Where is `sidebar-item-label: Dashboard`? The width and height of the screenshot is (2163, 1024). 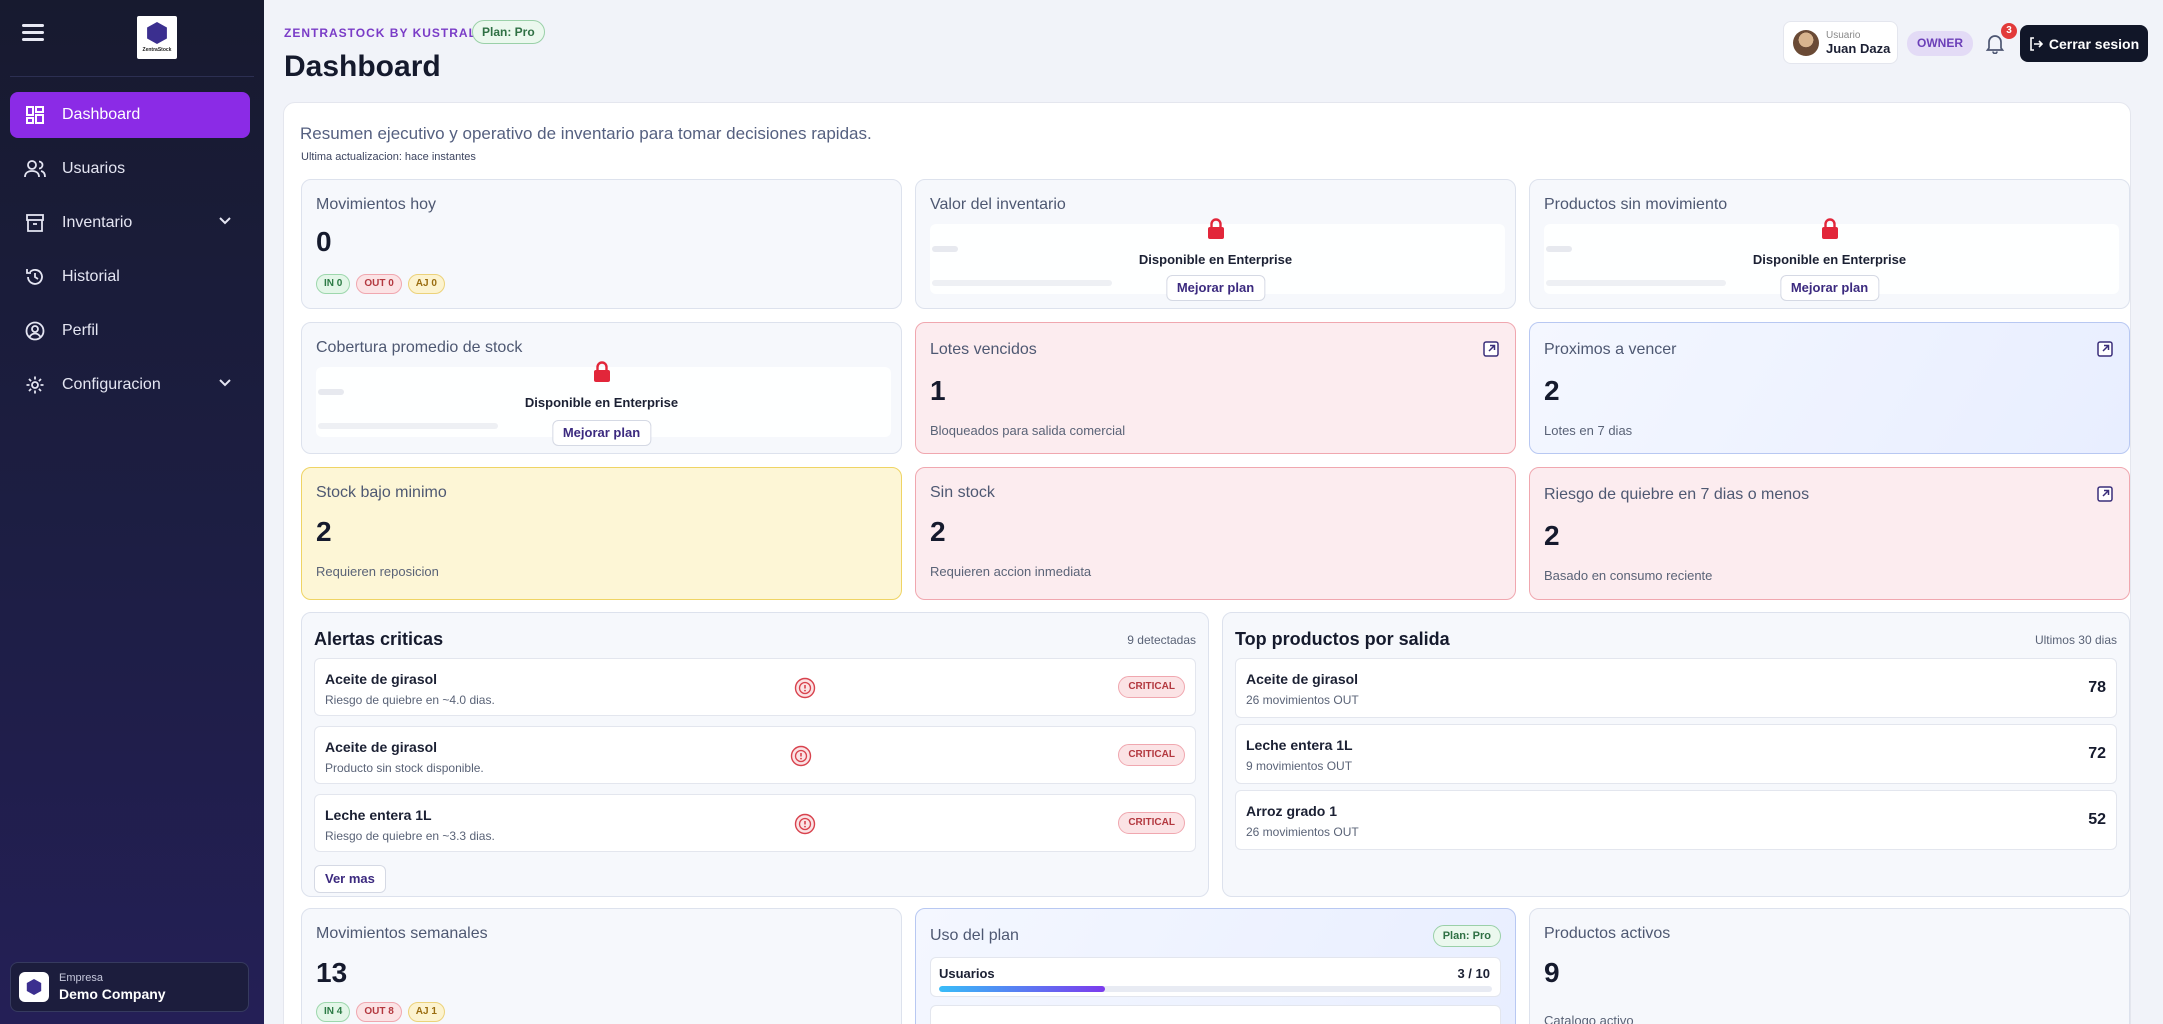
sidebar-item-label: Dashboard is located at coordinates (101, 114).